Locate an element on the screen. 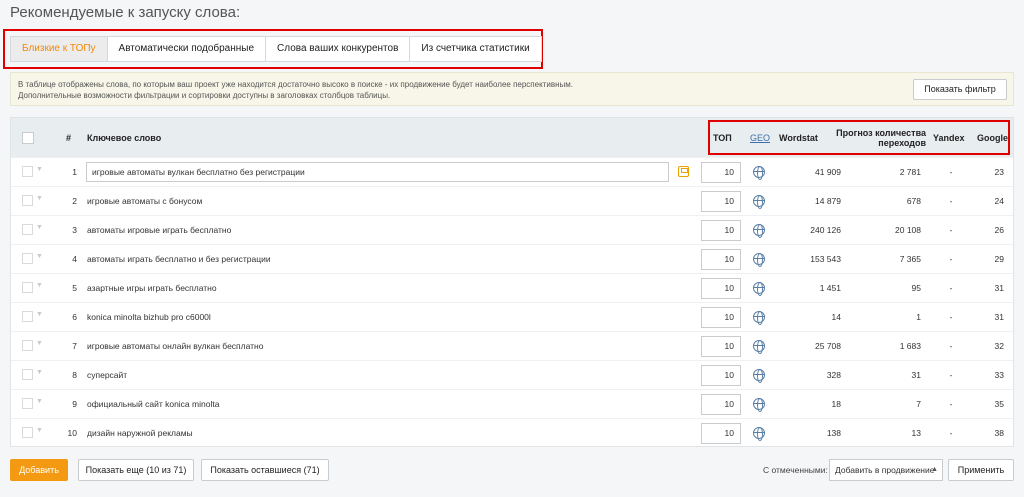 This screenshot has width=1024, height=497. keyword-text: азартные игры играть бесплатно is located at coordinates (152, 288).